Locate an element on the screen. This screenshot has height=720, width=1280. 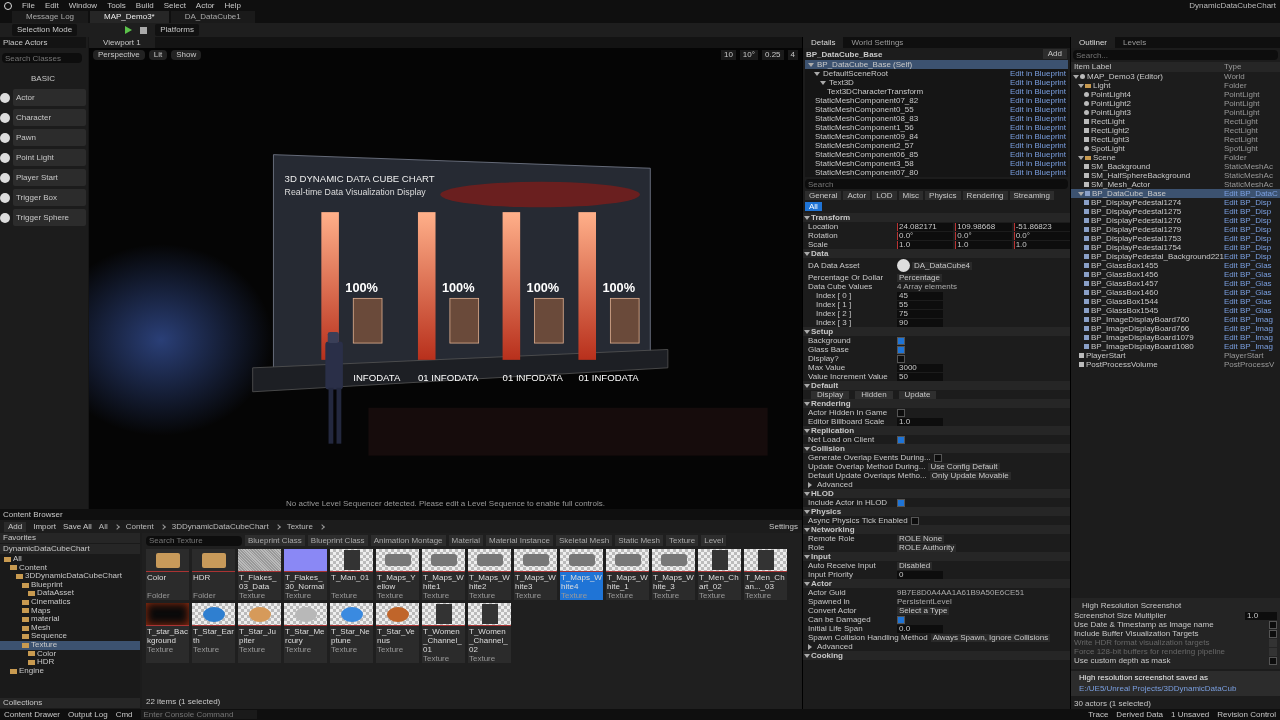
component-row: StaticMeshComponent1_56 Edit in Blueprint is located at coordinates (936, 127).